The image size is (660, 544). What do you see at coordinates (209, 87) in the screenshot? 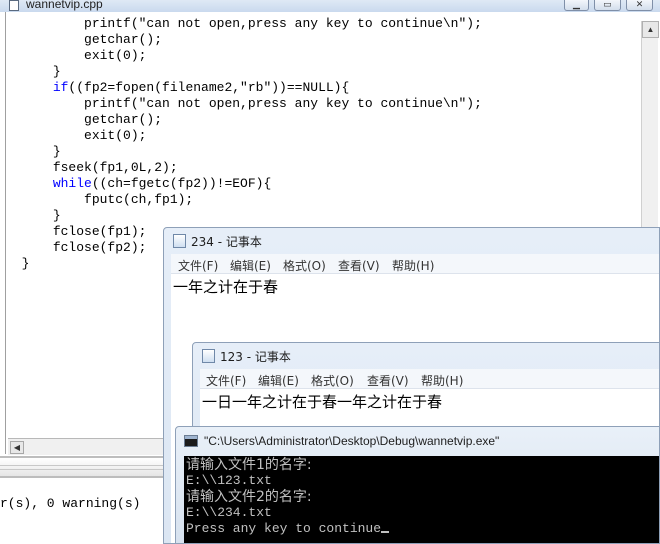
I see `code-text: ((fp2=fopen(filename2,"rb"))==NULL){` at bounding box center [209, 87].